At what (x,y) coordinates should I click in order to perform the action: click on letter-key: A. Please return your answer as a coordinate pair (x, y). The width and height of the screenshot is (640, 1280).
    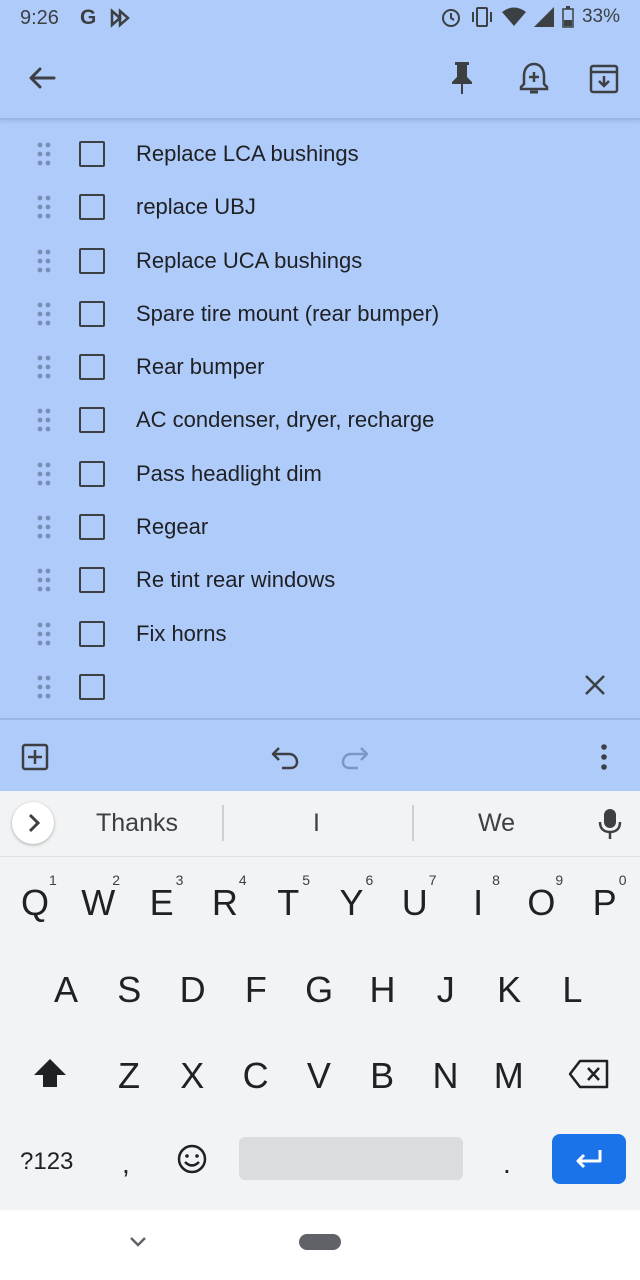
    Looking at the image, I should click on (66, 990).